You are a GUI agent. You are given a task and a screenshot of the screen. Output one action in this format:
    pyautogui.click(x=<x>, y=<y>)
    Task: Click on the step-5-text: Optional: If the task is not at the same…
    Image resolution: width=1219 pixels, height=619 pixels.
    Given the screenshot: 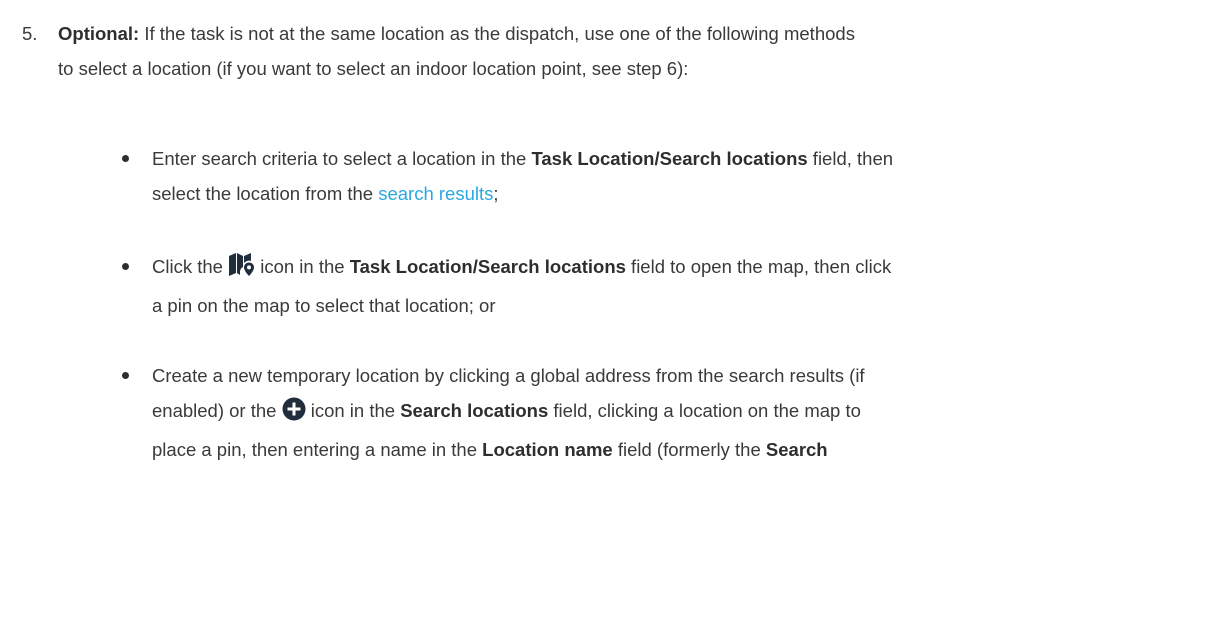 What is the action you would take?
    pyautogui.click(x=635, y=51)
    